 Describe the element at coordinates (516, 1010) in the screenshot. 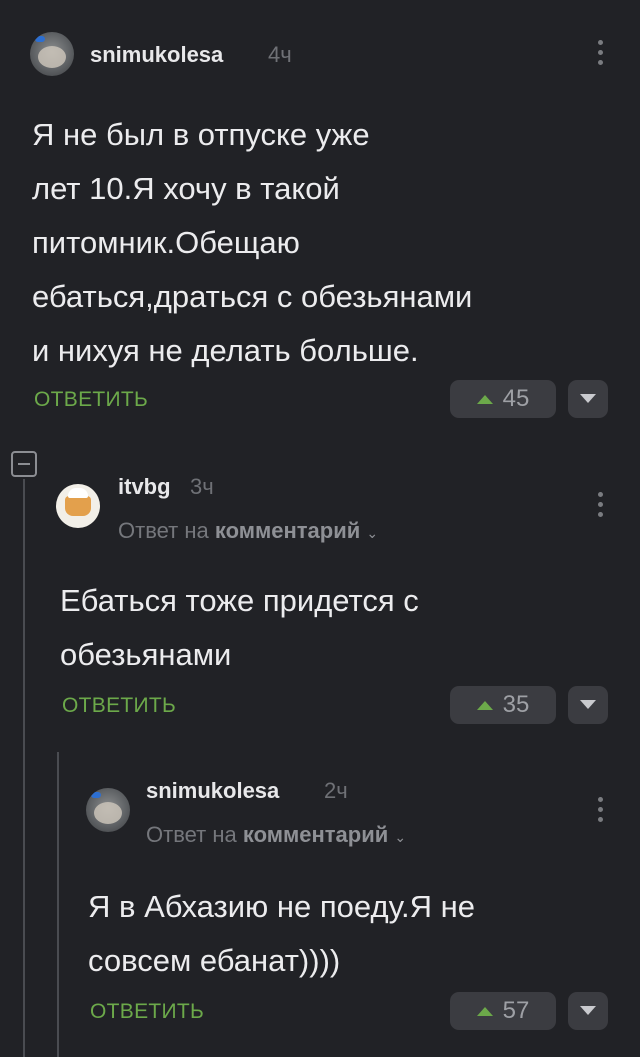

I see `vote-count: 57` at that location.